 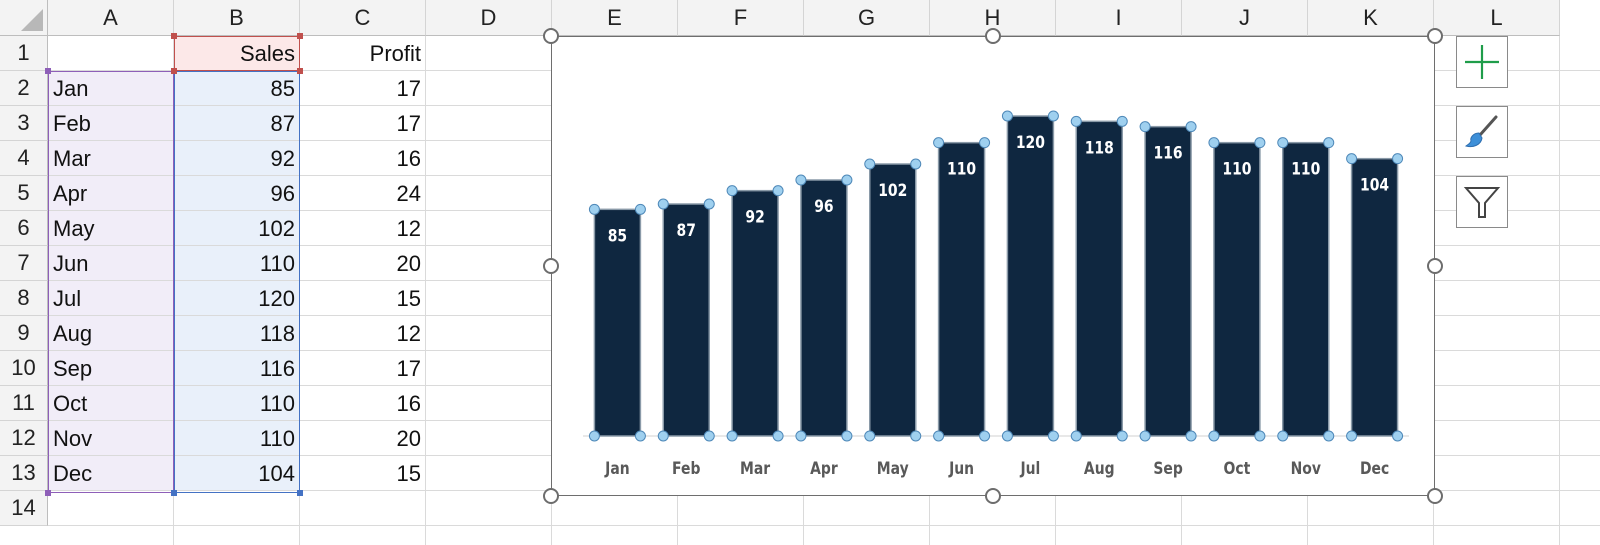 I want to click on bar-dec, so click(x=1374, y=297).